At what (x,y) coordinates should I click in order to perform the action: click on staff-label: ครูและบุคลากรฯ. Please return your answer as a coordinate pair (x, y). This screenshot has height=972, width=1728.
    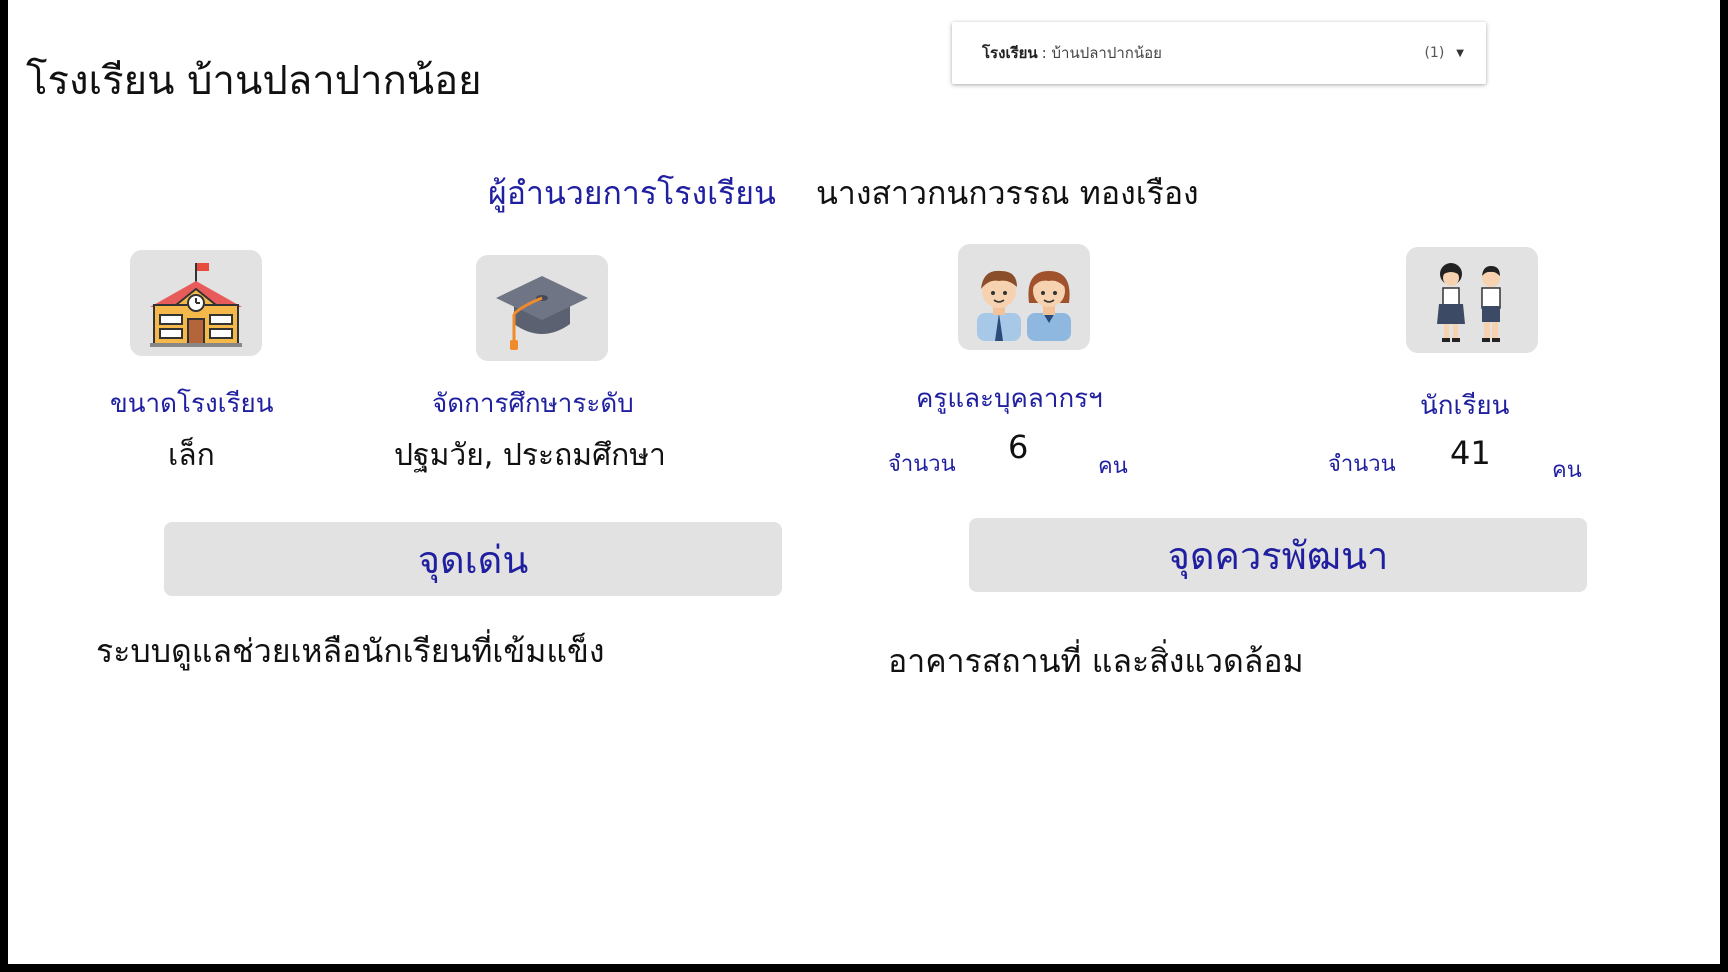
    Looking at the image, I should click on (1009, 399).